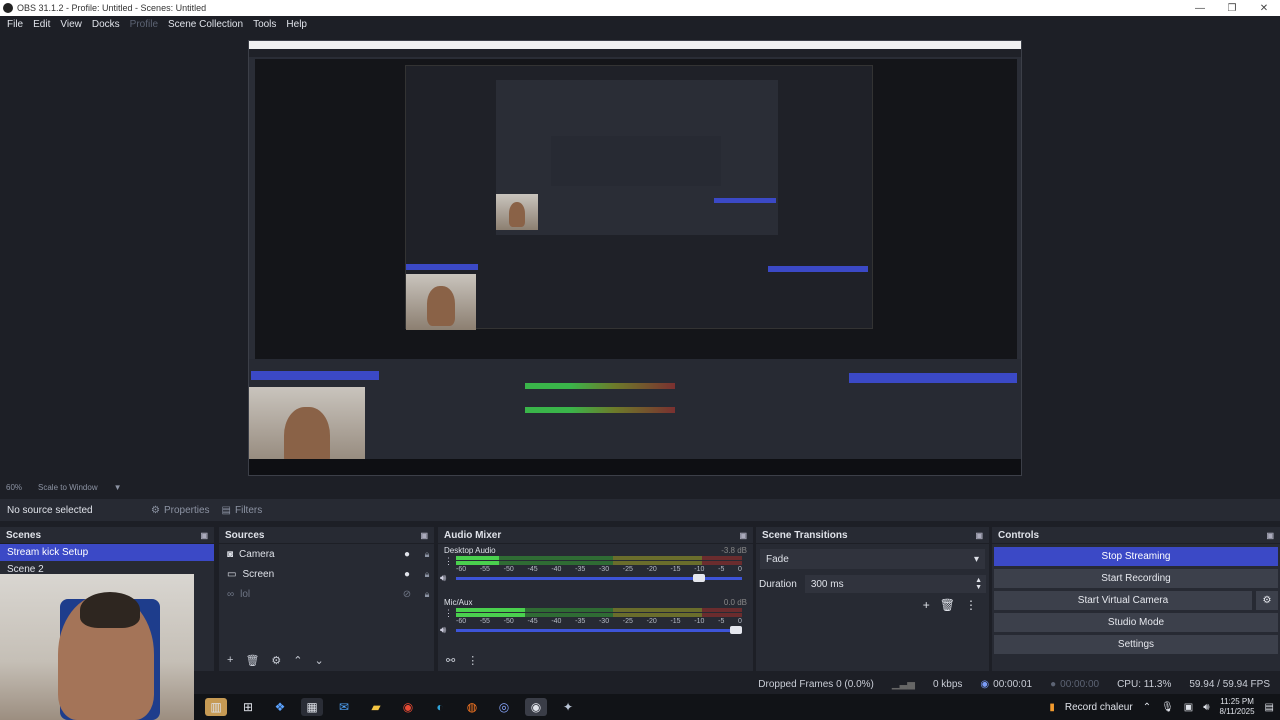 This screenshot has height=720, width=1280. I want to click on chevron-up-icon: ⌃, so click(1147, 707).